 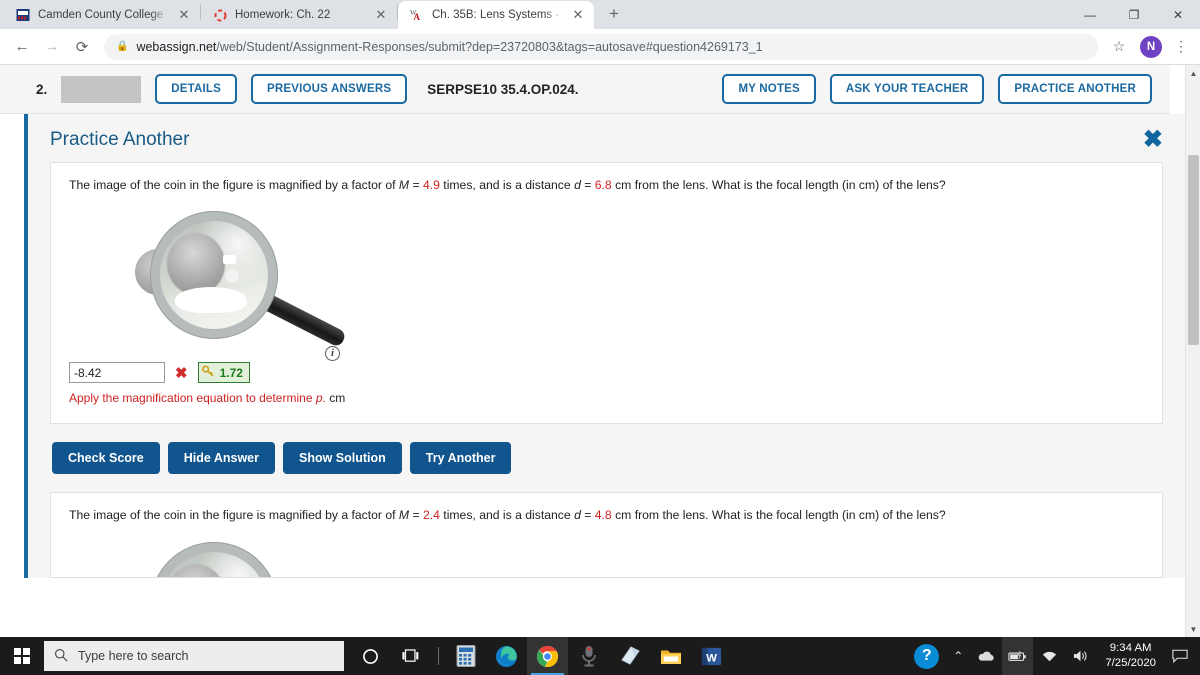 What do you see at coordinates (547, 656) in the screenshot?
I see `google-chrome-icon` at bounding box center [547, 656].